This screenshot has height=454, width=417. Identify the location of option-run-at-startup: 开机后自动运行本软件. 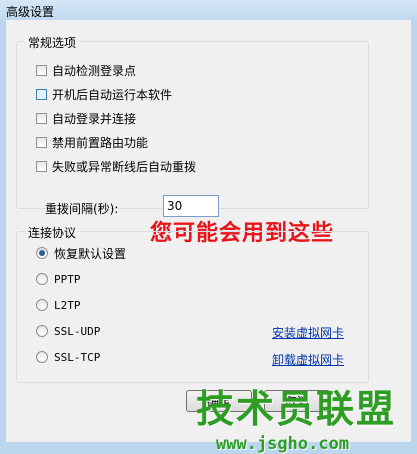
(104, 94).